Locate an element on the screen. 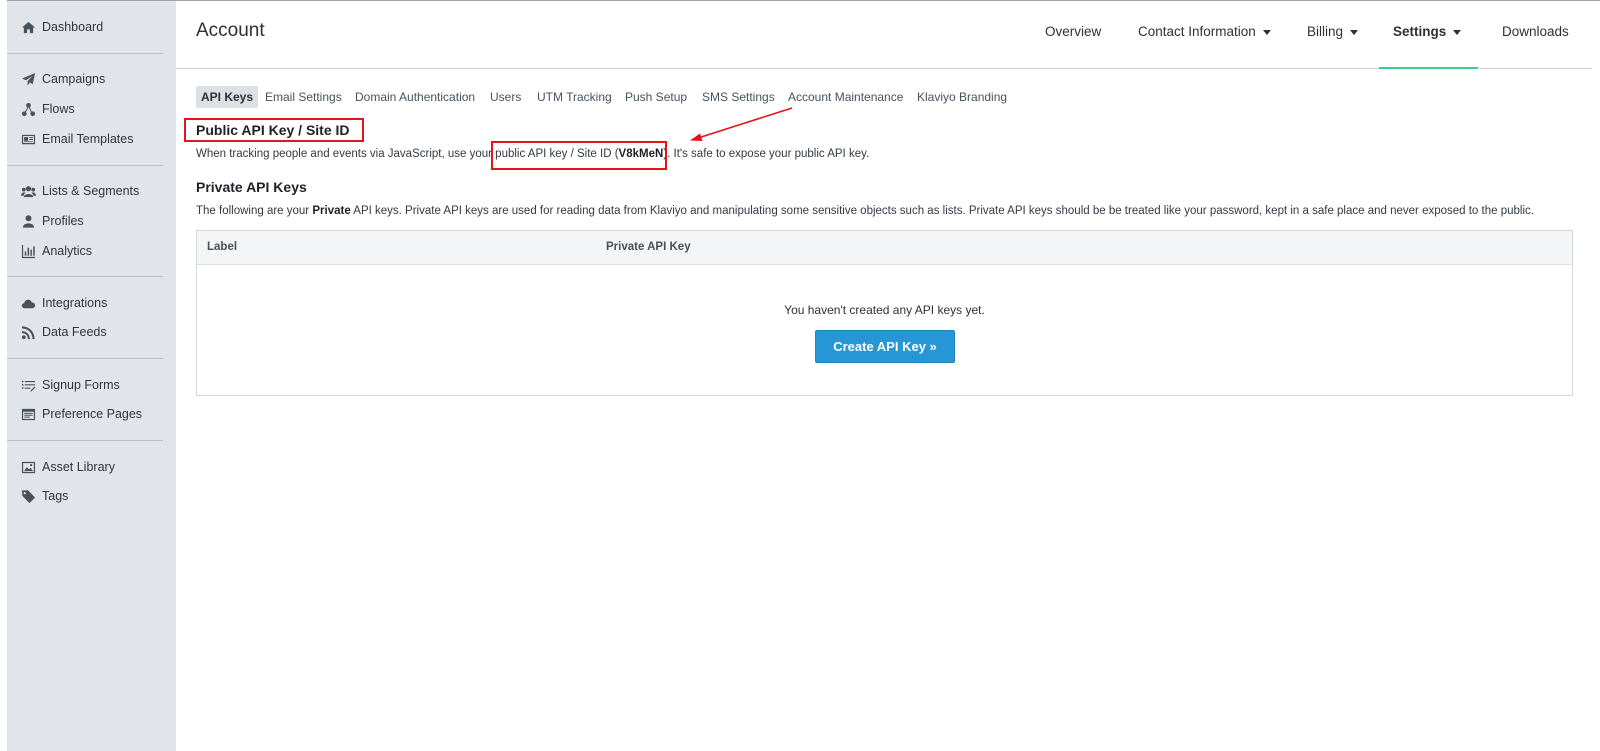 The width and height of the screenshot is (1600, 751). sidebar-item-email-templates: Email Templates is located at coordinates (76, 139).